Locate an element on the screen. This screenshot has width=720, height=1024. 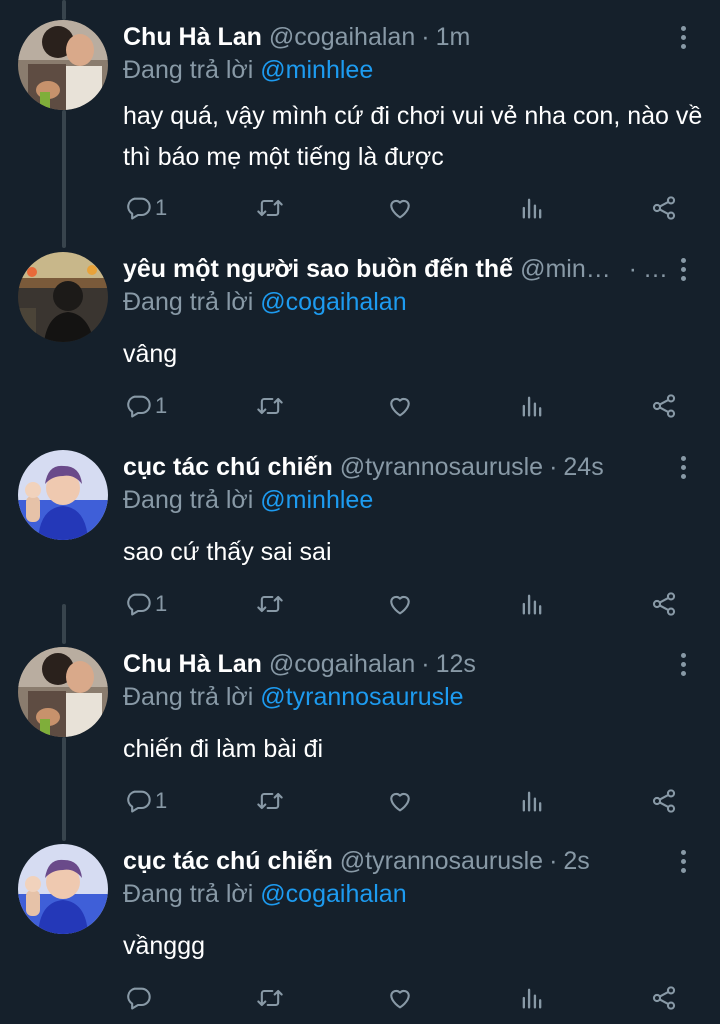
timestamp: 24s is located at coordinates (583, 467).